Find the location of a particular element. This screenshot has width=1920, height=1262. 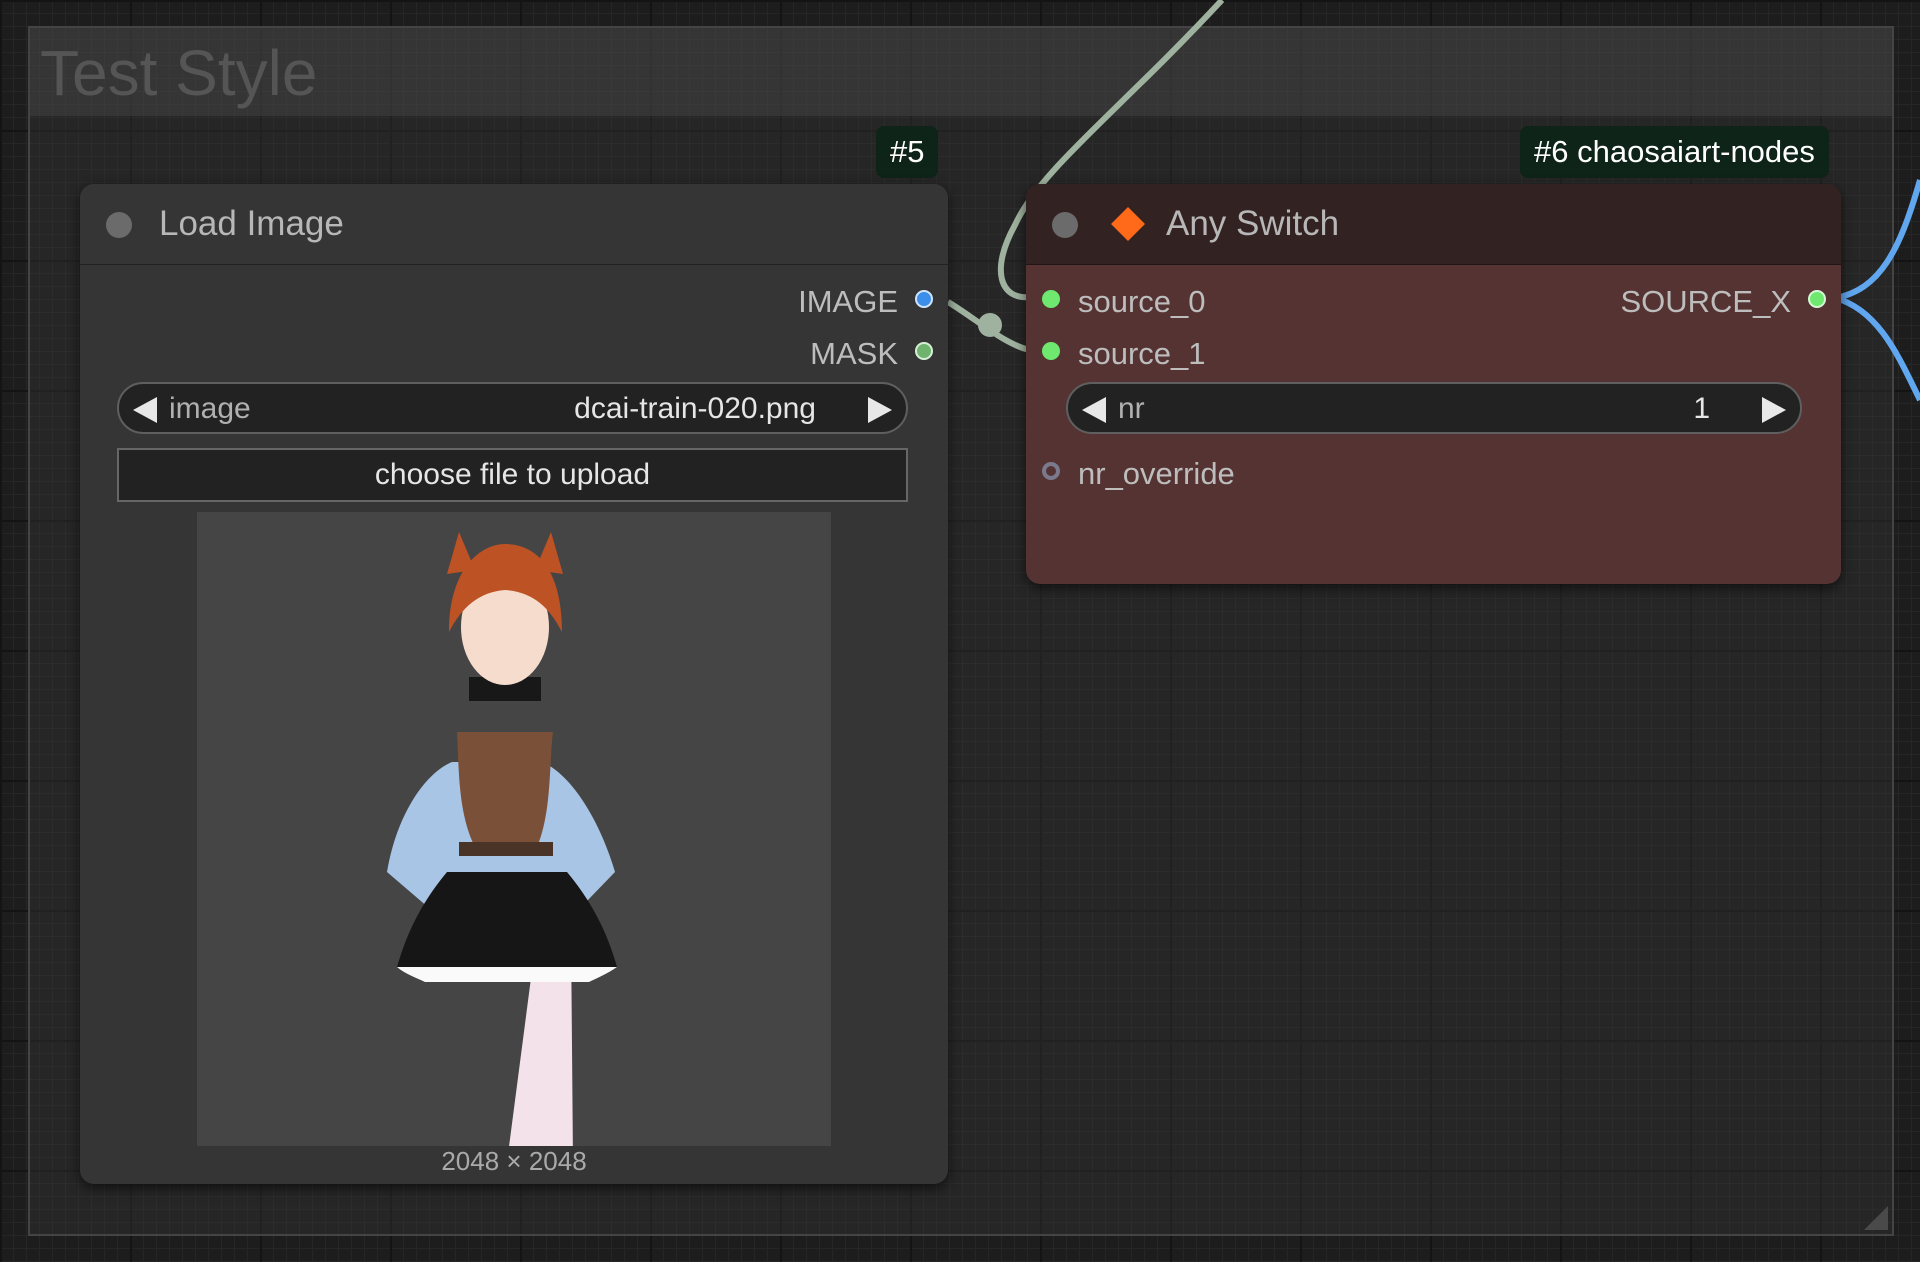

input-source0-slot is located at coordinates (1051, 299).